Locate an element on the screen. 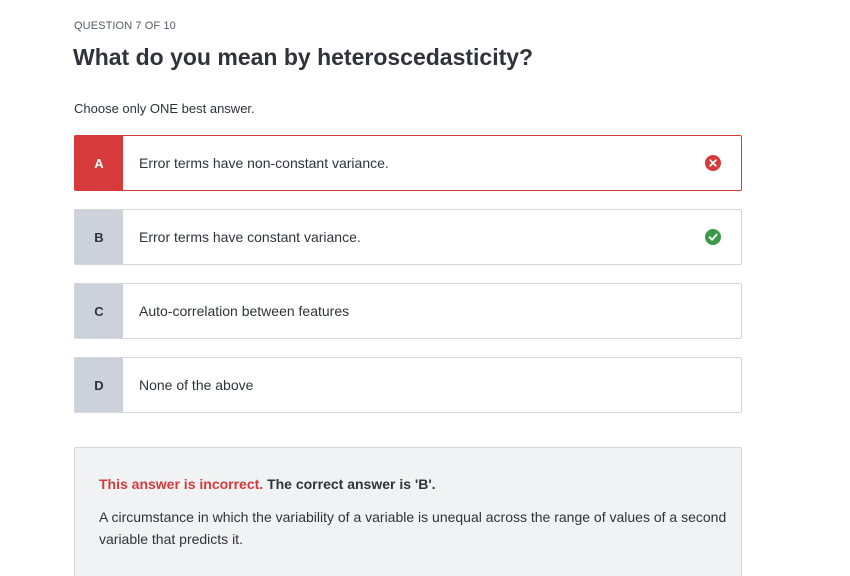 The height and width of the screenshot is (576, 850). question-title: What do you mean by heteroscedasticity? is located at coordinates (303, 57).